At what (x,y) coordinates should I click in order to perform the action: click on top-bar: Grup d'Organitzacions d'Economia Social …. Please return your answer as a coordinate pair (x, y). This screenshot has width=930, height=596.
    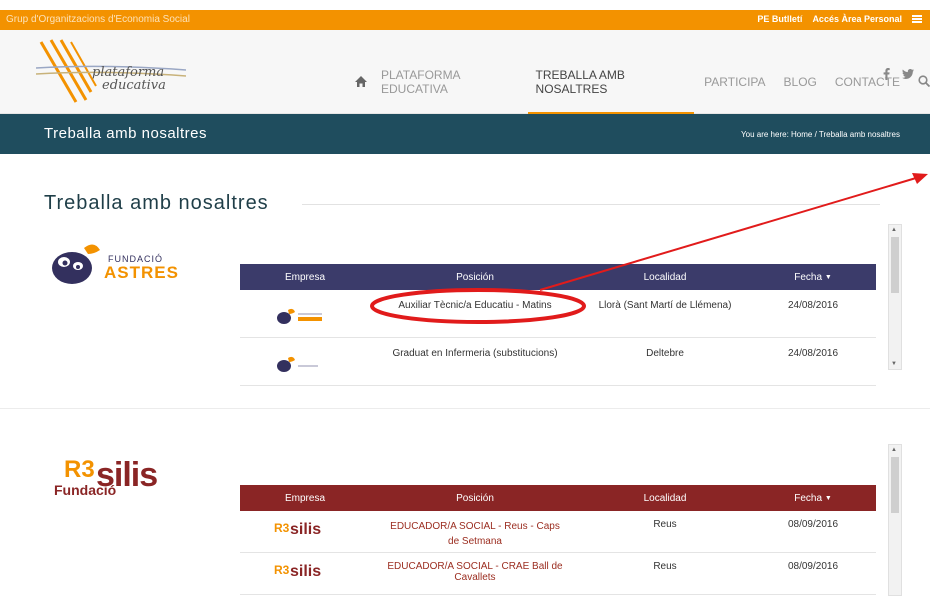
    Looking at the image, I should click on (465, 20).